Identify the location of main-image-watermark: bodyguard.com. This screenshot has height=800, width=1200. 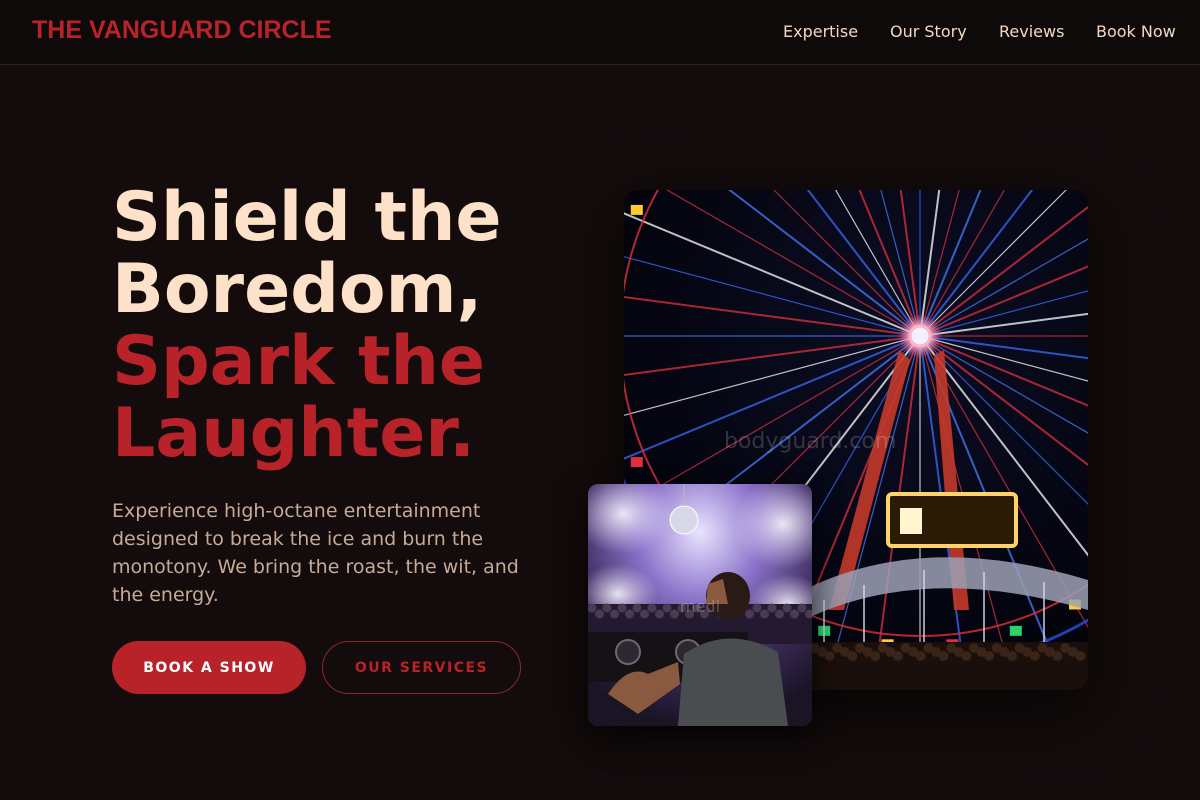
(810, 441).